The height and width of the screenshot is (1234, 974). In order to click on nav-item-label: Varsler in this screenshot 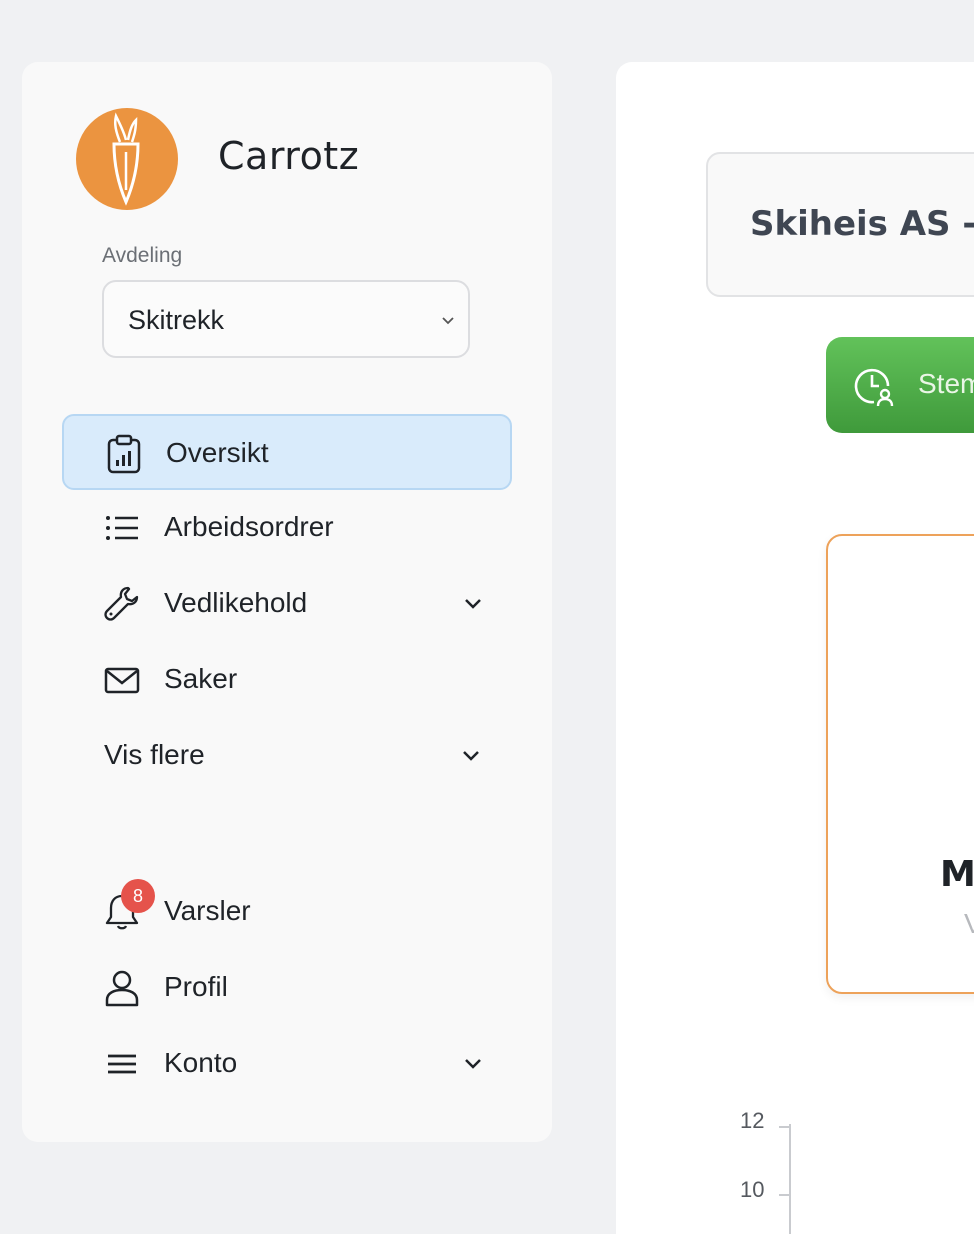, I will do `click(207, 910)`.